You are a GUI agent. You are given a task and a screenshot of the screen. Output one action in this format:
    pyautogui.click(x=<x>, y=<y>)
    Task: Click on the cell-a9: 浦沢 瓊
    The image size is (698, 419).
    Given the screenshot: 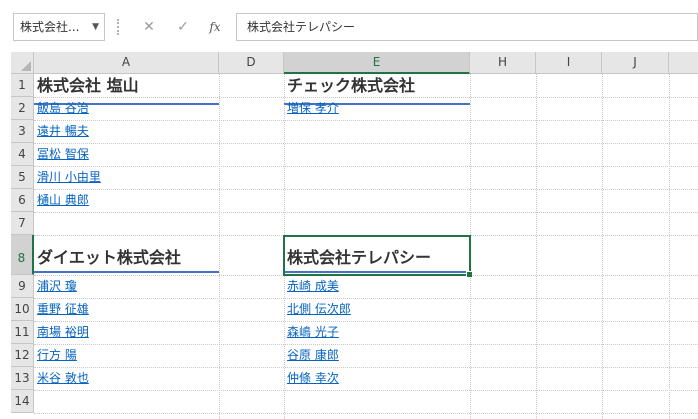 What is the action you would take?
    pyautogui.click(x=55, y=286)
    